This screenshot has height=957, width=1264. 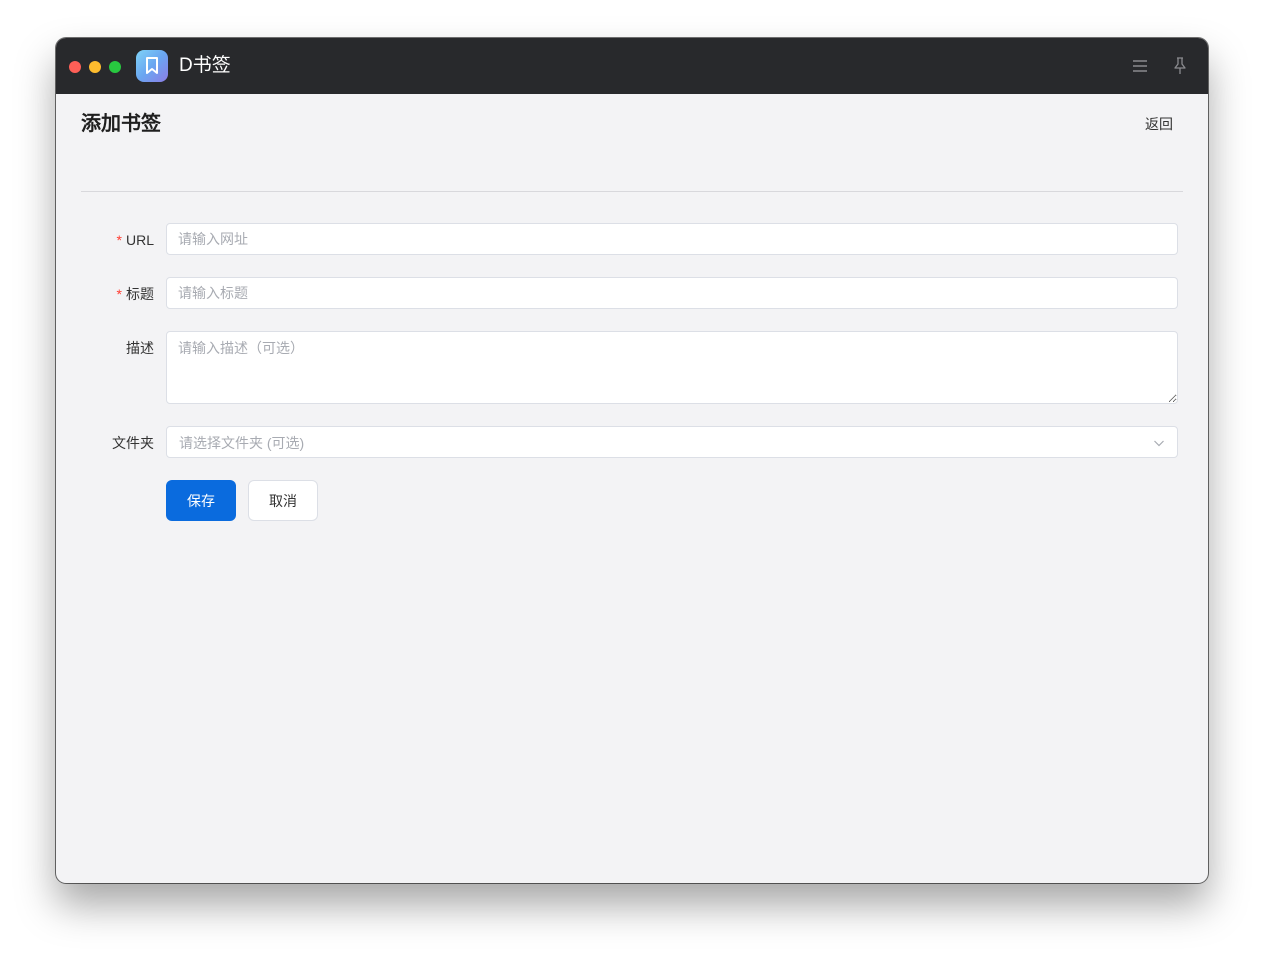 What do you see at coordinates (139, 240) in the screenshot?
I see `url-label-text: URL` at bounding box center [139, 240].